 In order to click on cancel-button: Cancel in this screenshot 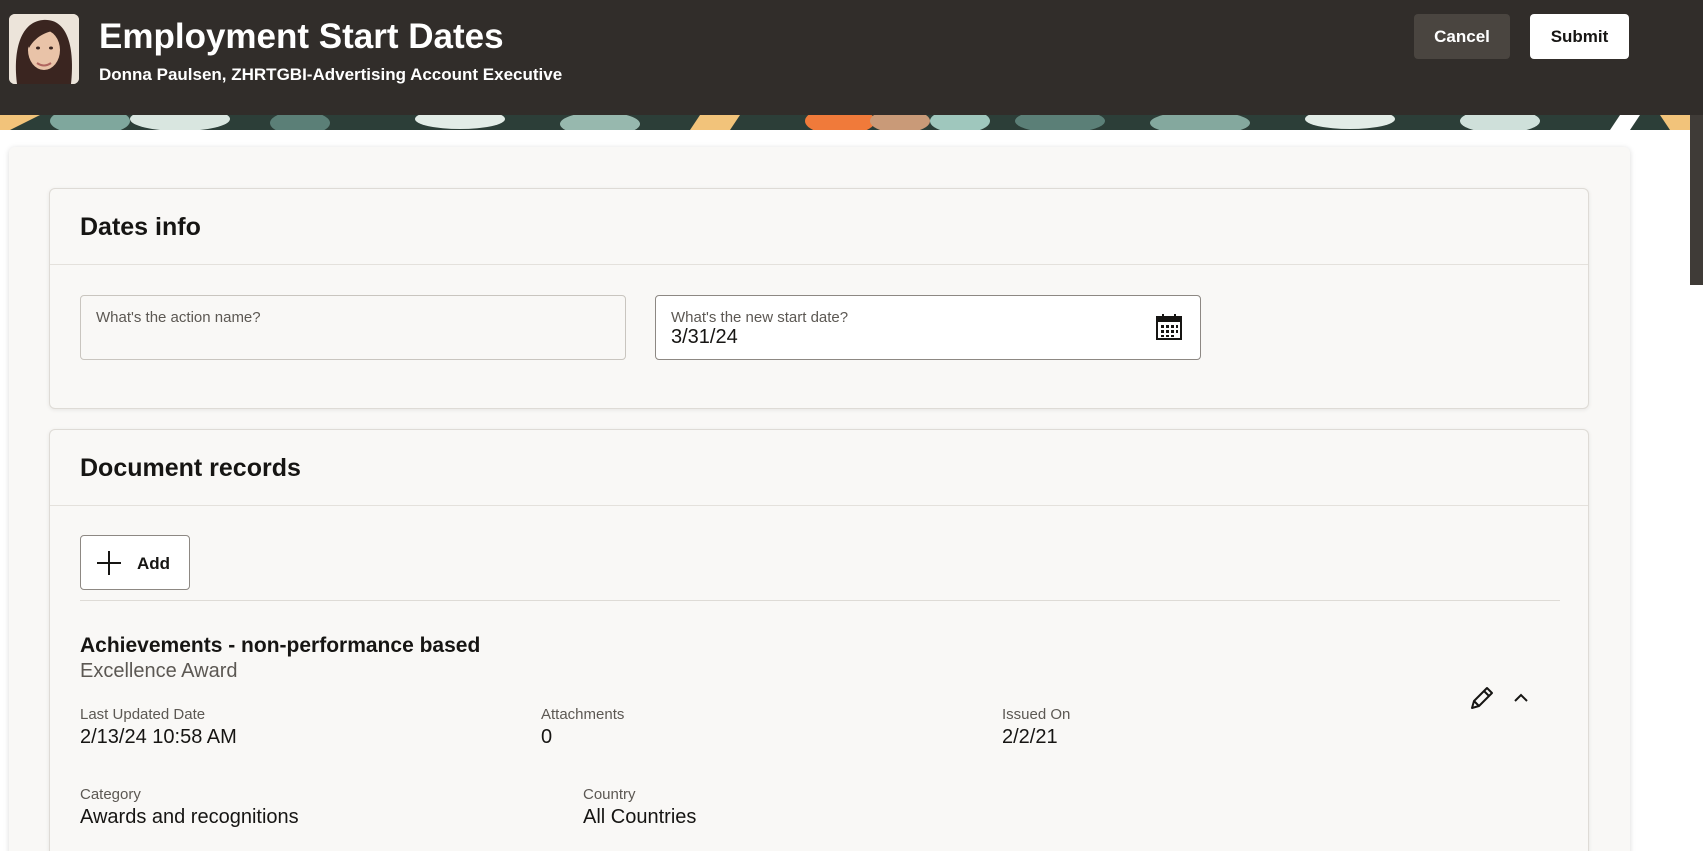, I will do `click(1462, 36)`.